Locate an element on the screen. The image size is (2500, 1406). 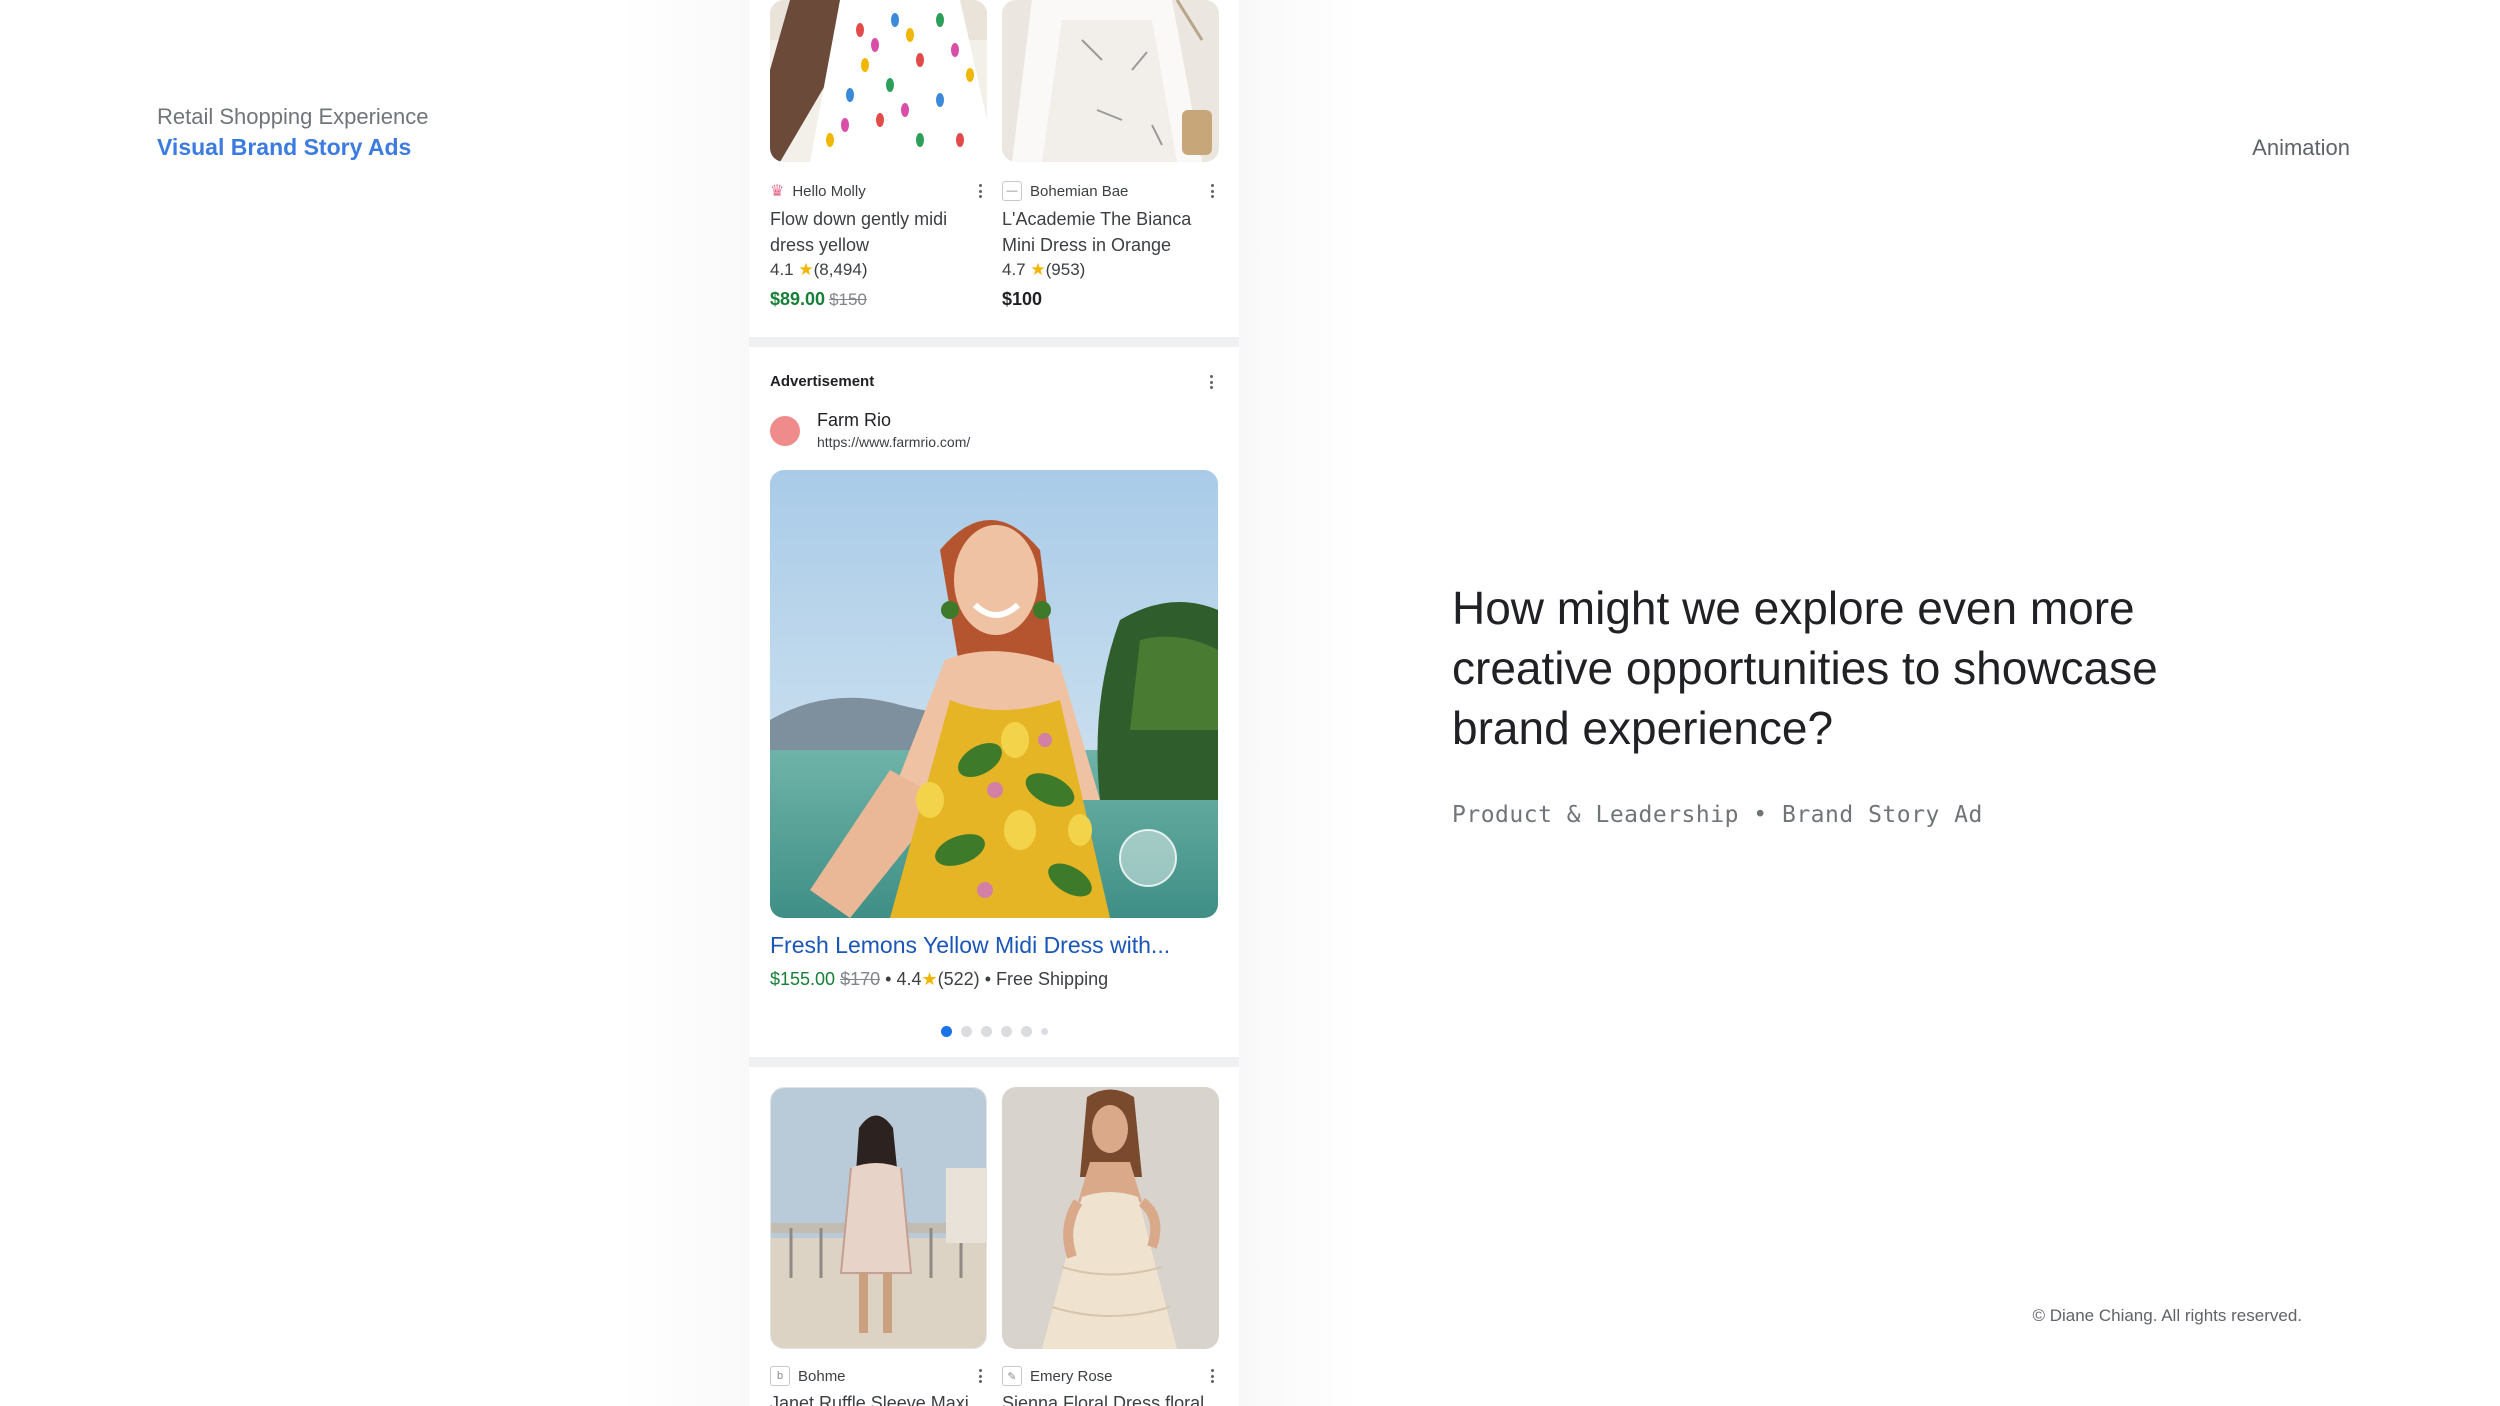
ad-hero-image is located at coordinates (994, 694).